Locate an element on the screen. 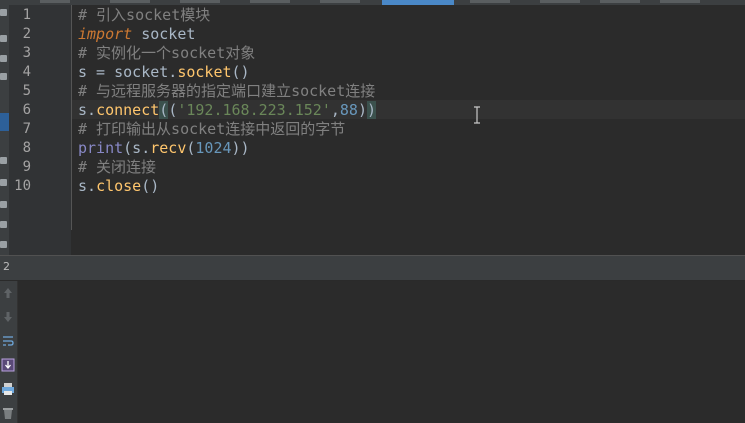 The width and height of the screenshot is (745, 423). code-text: , is located at coordinates (335, 110).